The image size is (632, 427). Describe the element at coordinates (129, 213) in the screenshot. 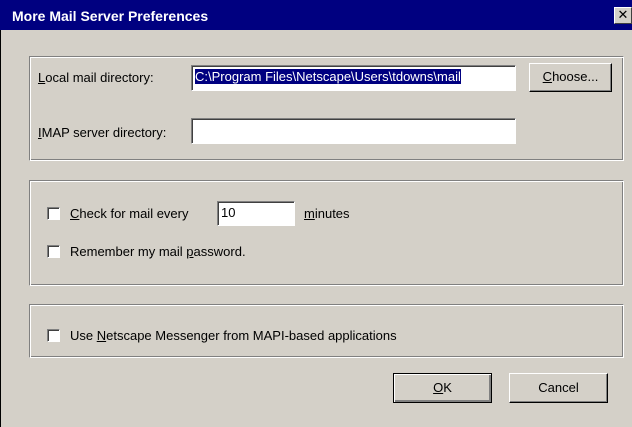

I see `check-for-mail-label: Check for mail every` at that location.